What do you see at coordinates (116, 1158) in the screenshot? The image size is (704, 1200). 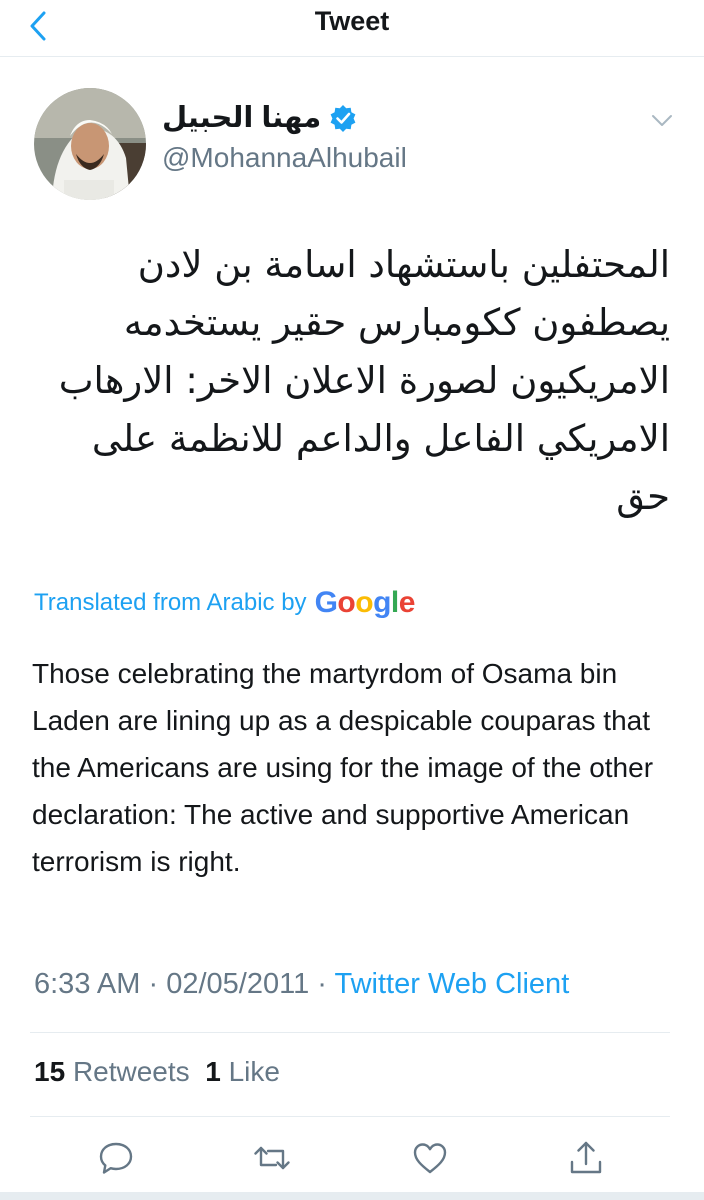 I see `reply-icon` at bounding box center [116, 1158].